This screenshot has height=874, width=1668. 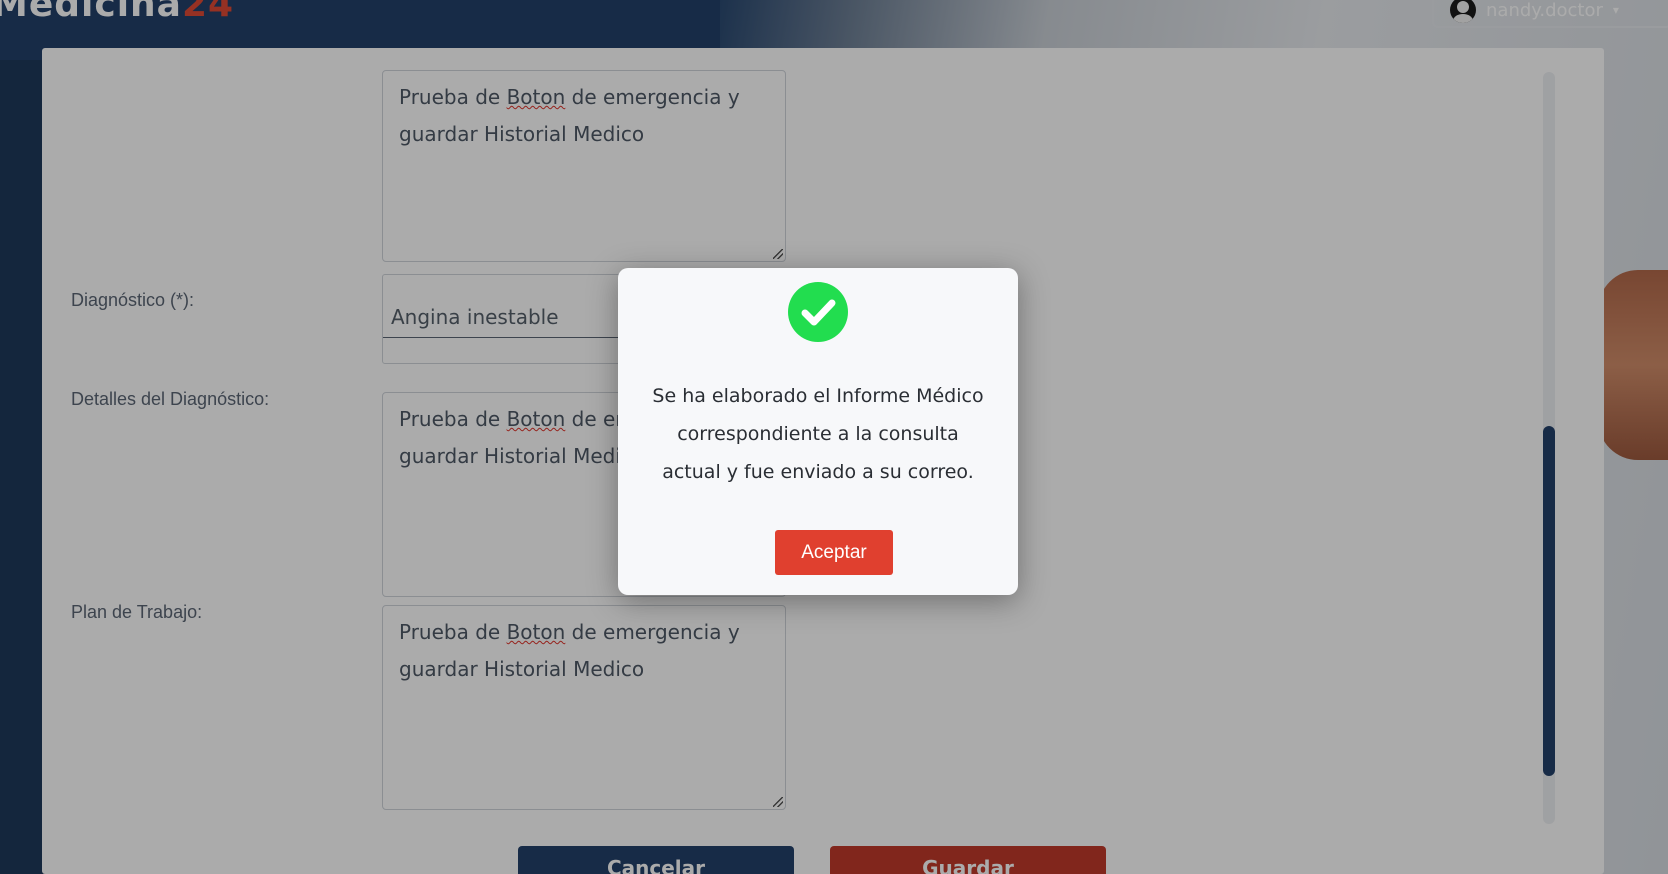 I want to click on check-circle-icon, so click(x=818, y=312).